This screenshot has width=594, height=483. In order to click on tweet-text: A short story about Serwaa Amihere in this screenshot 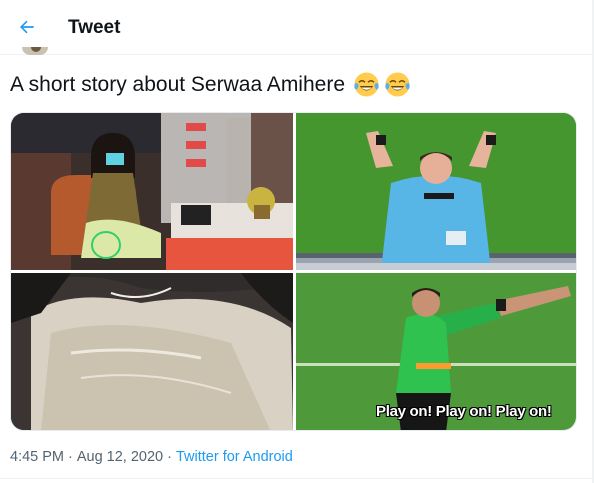, I will do `click(210, 84)`.